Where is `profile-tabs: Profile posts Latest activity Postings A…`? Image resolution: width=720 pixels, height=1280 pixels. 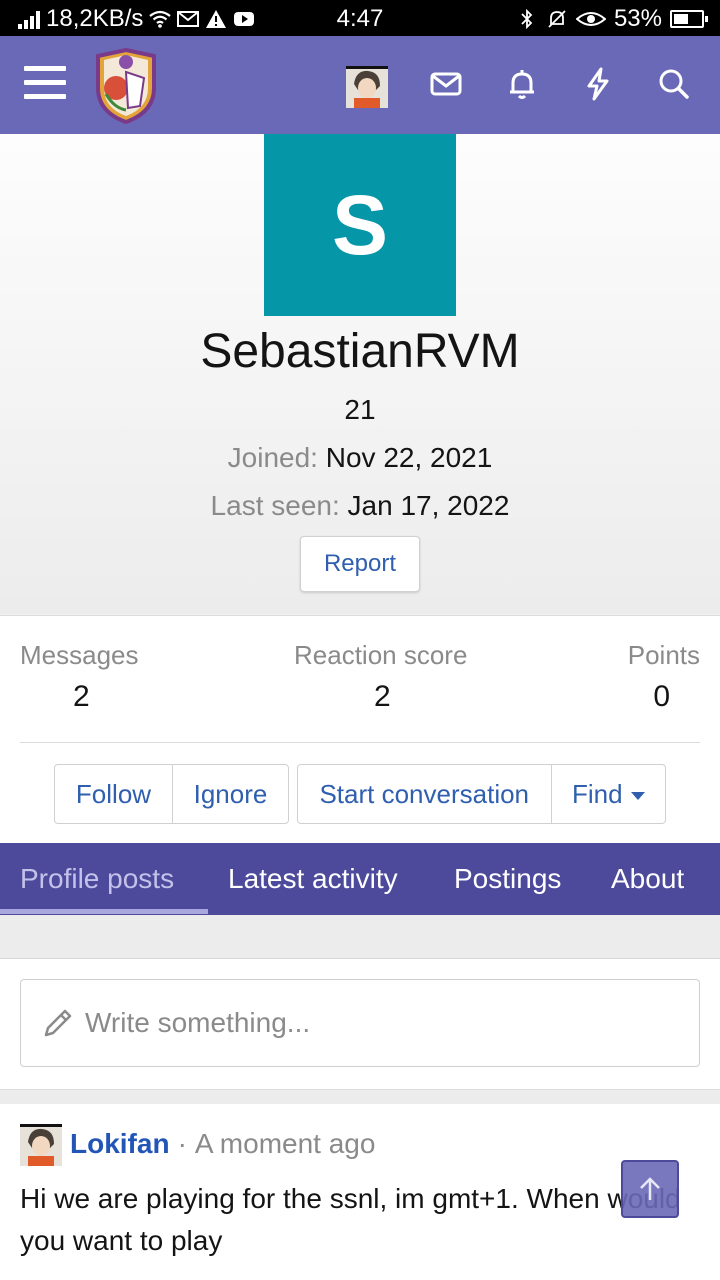
profile-tabs: Profile posts Latest activity Postings A… is located at coordinates (360, 879).